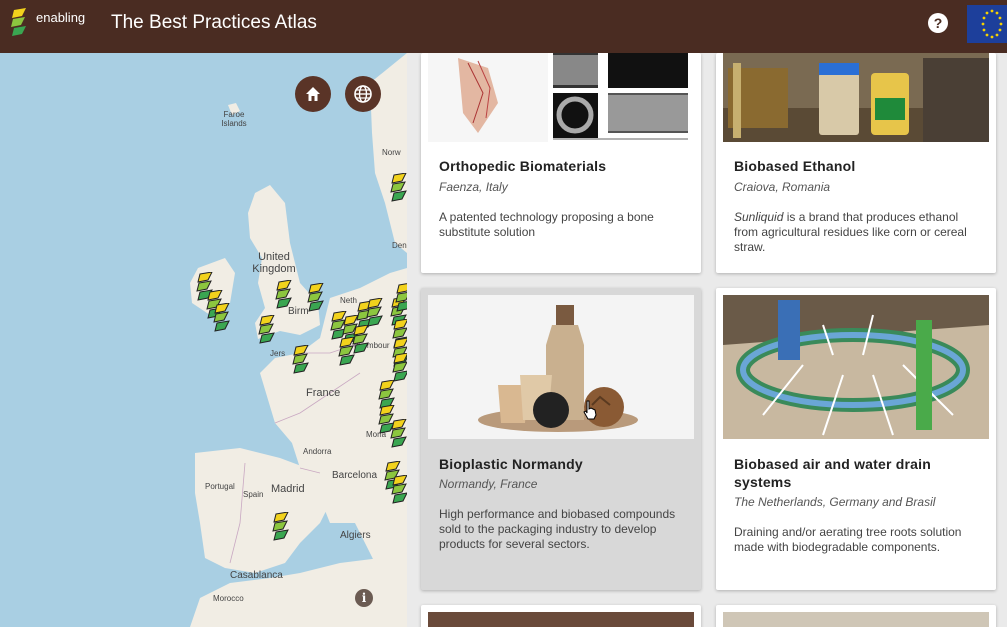 The height and width of the screenshot is (627, 1007). I want to click on map-label: Norw, so click(391, 152).